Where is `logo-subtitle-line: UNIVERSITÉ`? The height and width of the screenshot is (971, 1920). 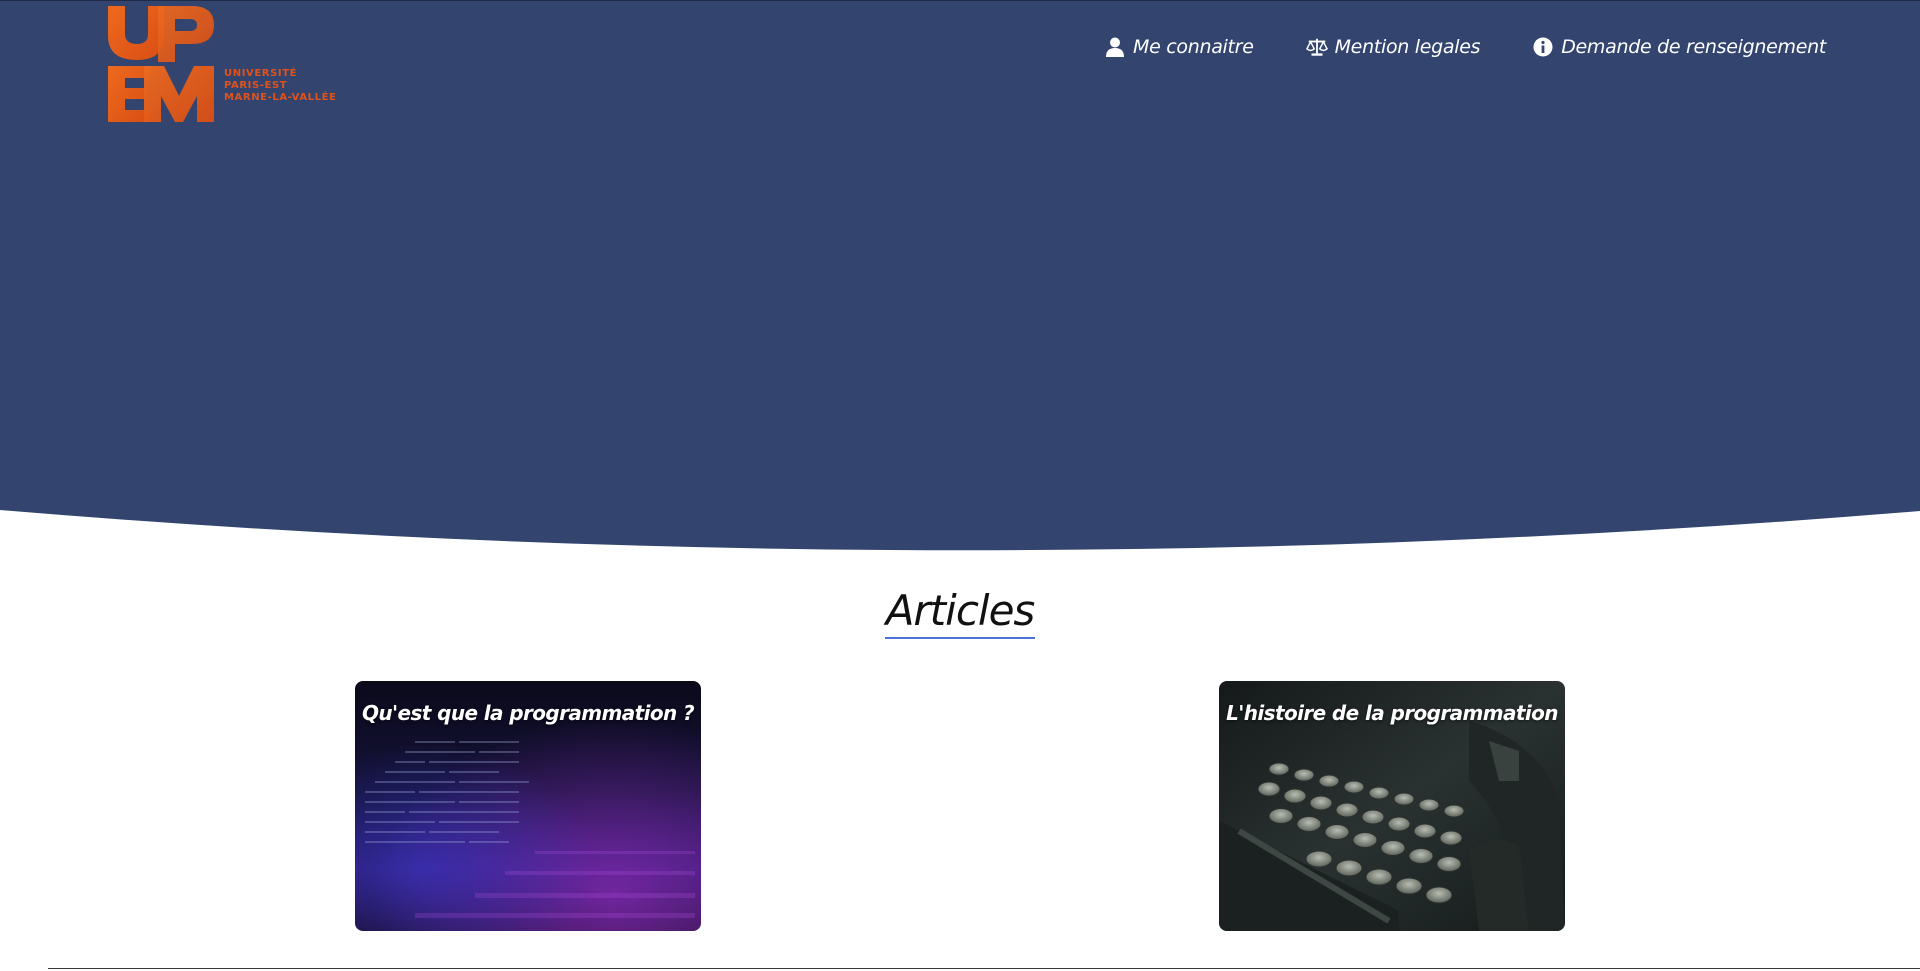
logo-subtitle-line: UNIVERSITÉ is located at coordinates (261, 73).